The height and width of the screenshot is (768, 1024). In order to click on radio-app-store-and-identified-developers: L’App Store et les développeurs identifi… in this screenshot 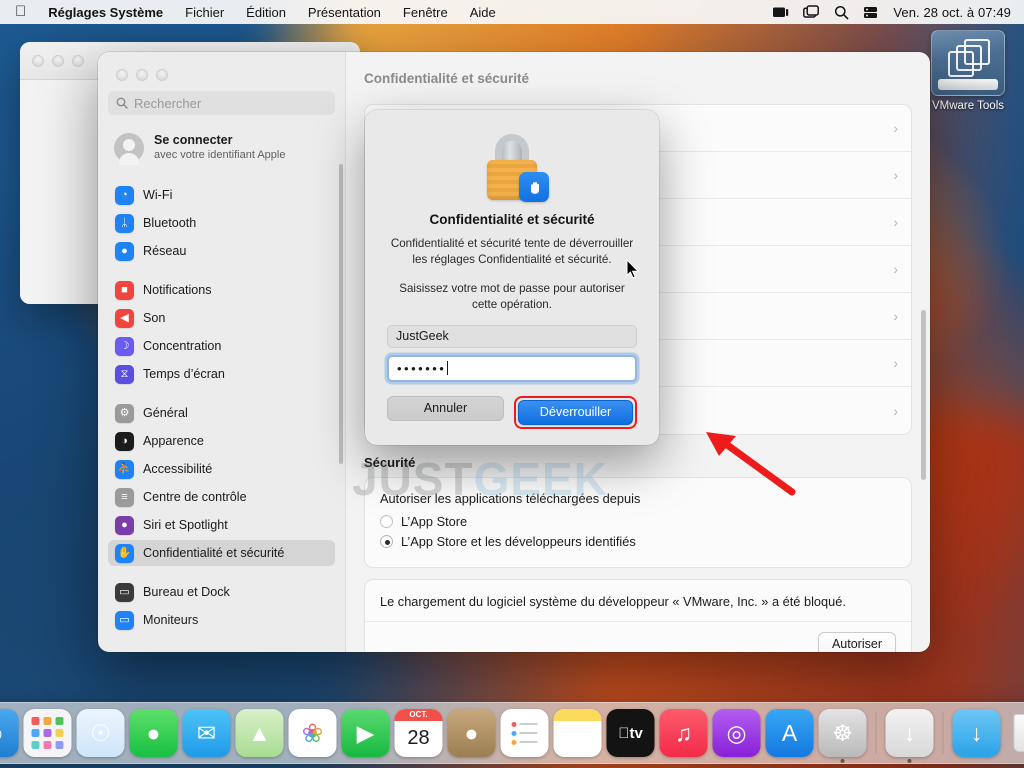, I will do `click(638, 541)`.